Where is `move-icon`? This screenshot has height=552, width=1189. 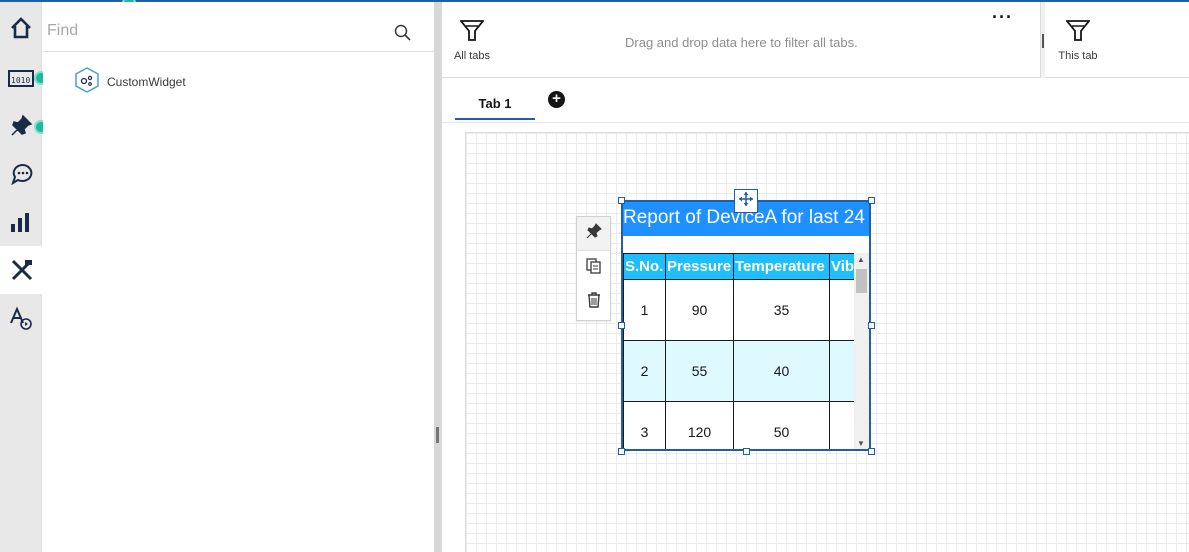 move-icon is located at coordinates (746, 201).